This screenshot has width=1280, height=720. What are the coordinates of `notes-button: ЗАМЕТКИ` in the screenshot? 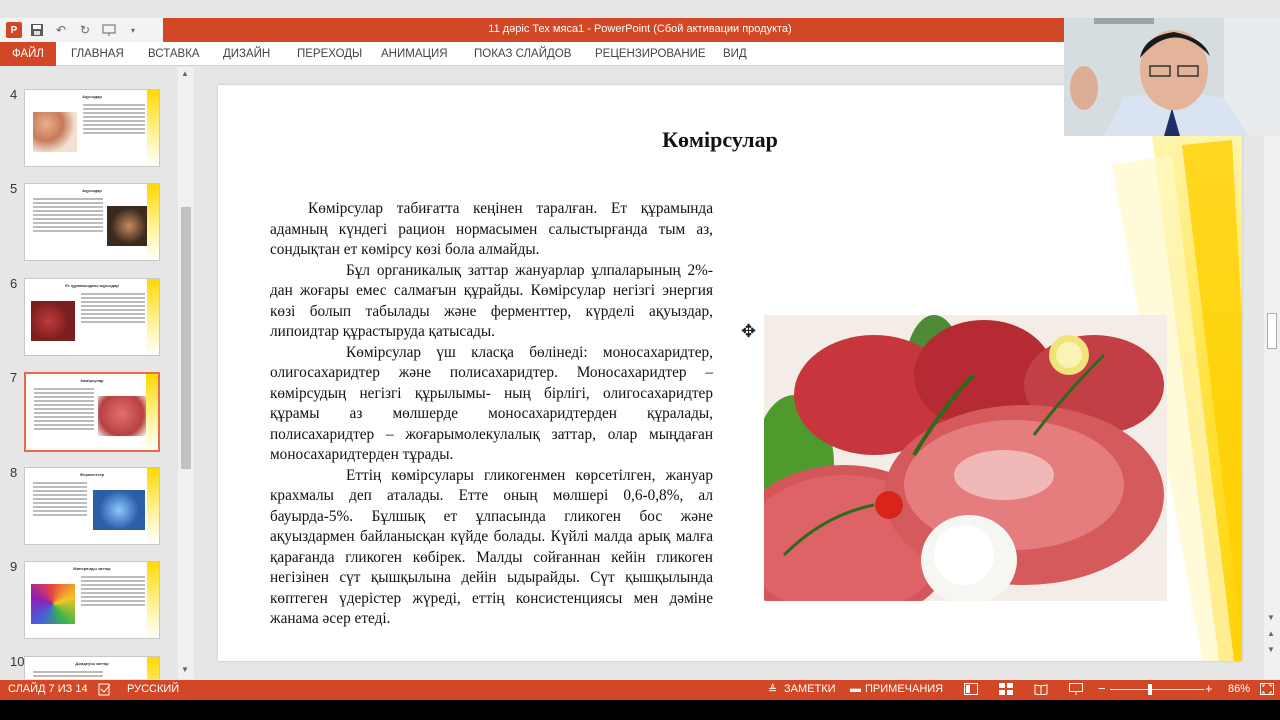 It's located at (810, 689).